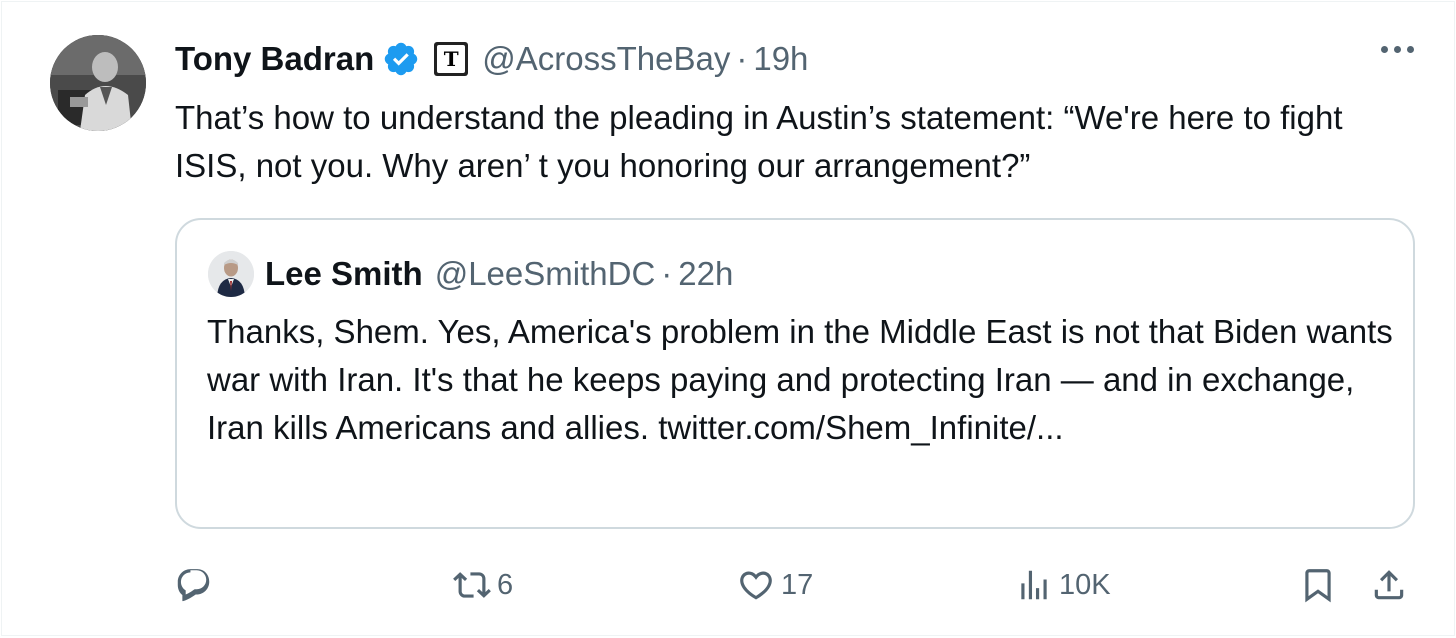 The height and width of the screenshot is (638, 1456). I want to click on retweet-button: 6, so click(483, 585).